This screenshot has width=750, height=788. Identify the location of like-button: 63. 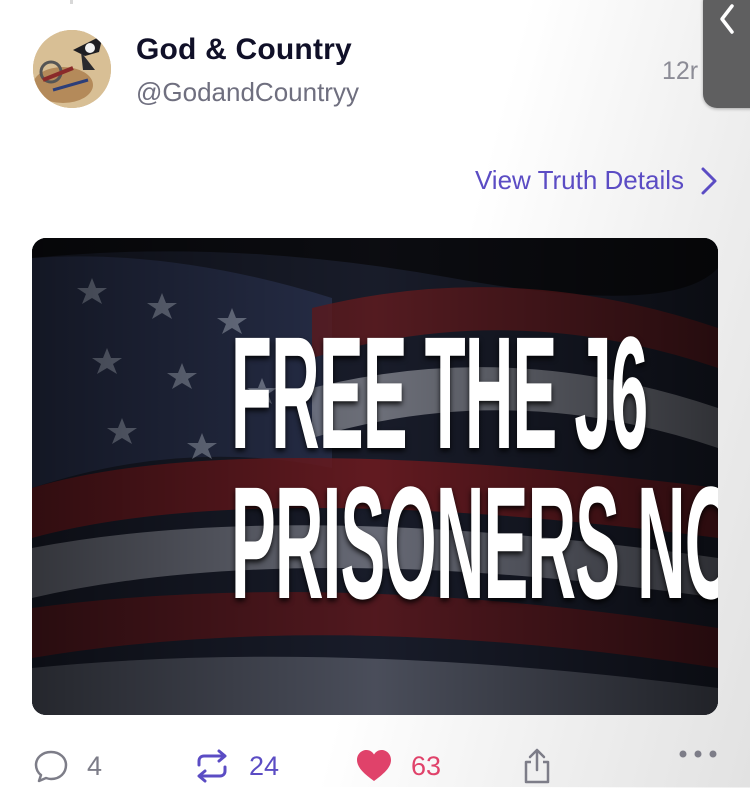
(398, 766).